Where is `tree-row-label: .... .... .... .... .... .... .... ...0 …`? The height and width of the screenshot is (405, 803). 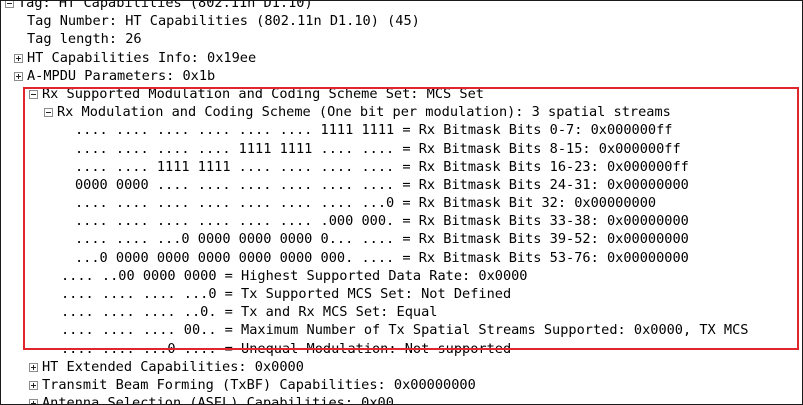 tree-row-label: .... .... .... .... .... .... .... ...0 … is located at coordinates (366, 203).